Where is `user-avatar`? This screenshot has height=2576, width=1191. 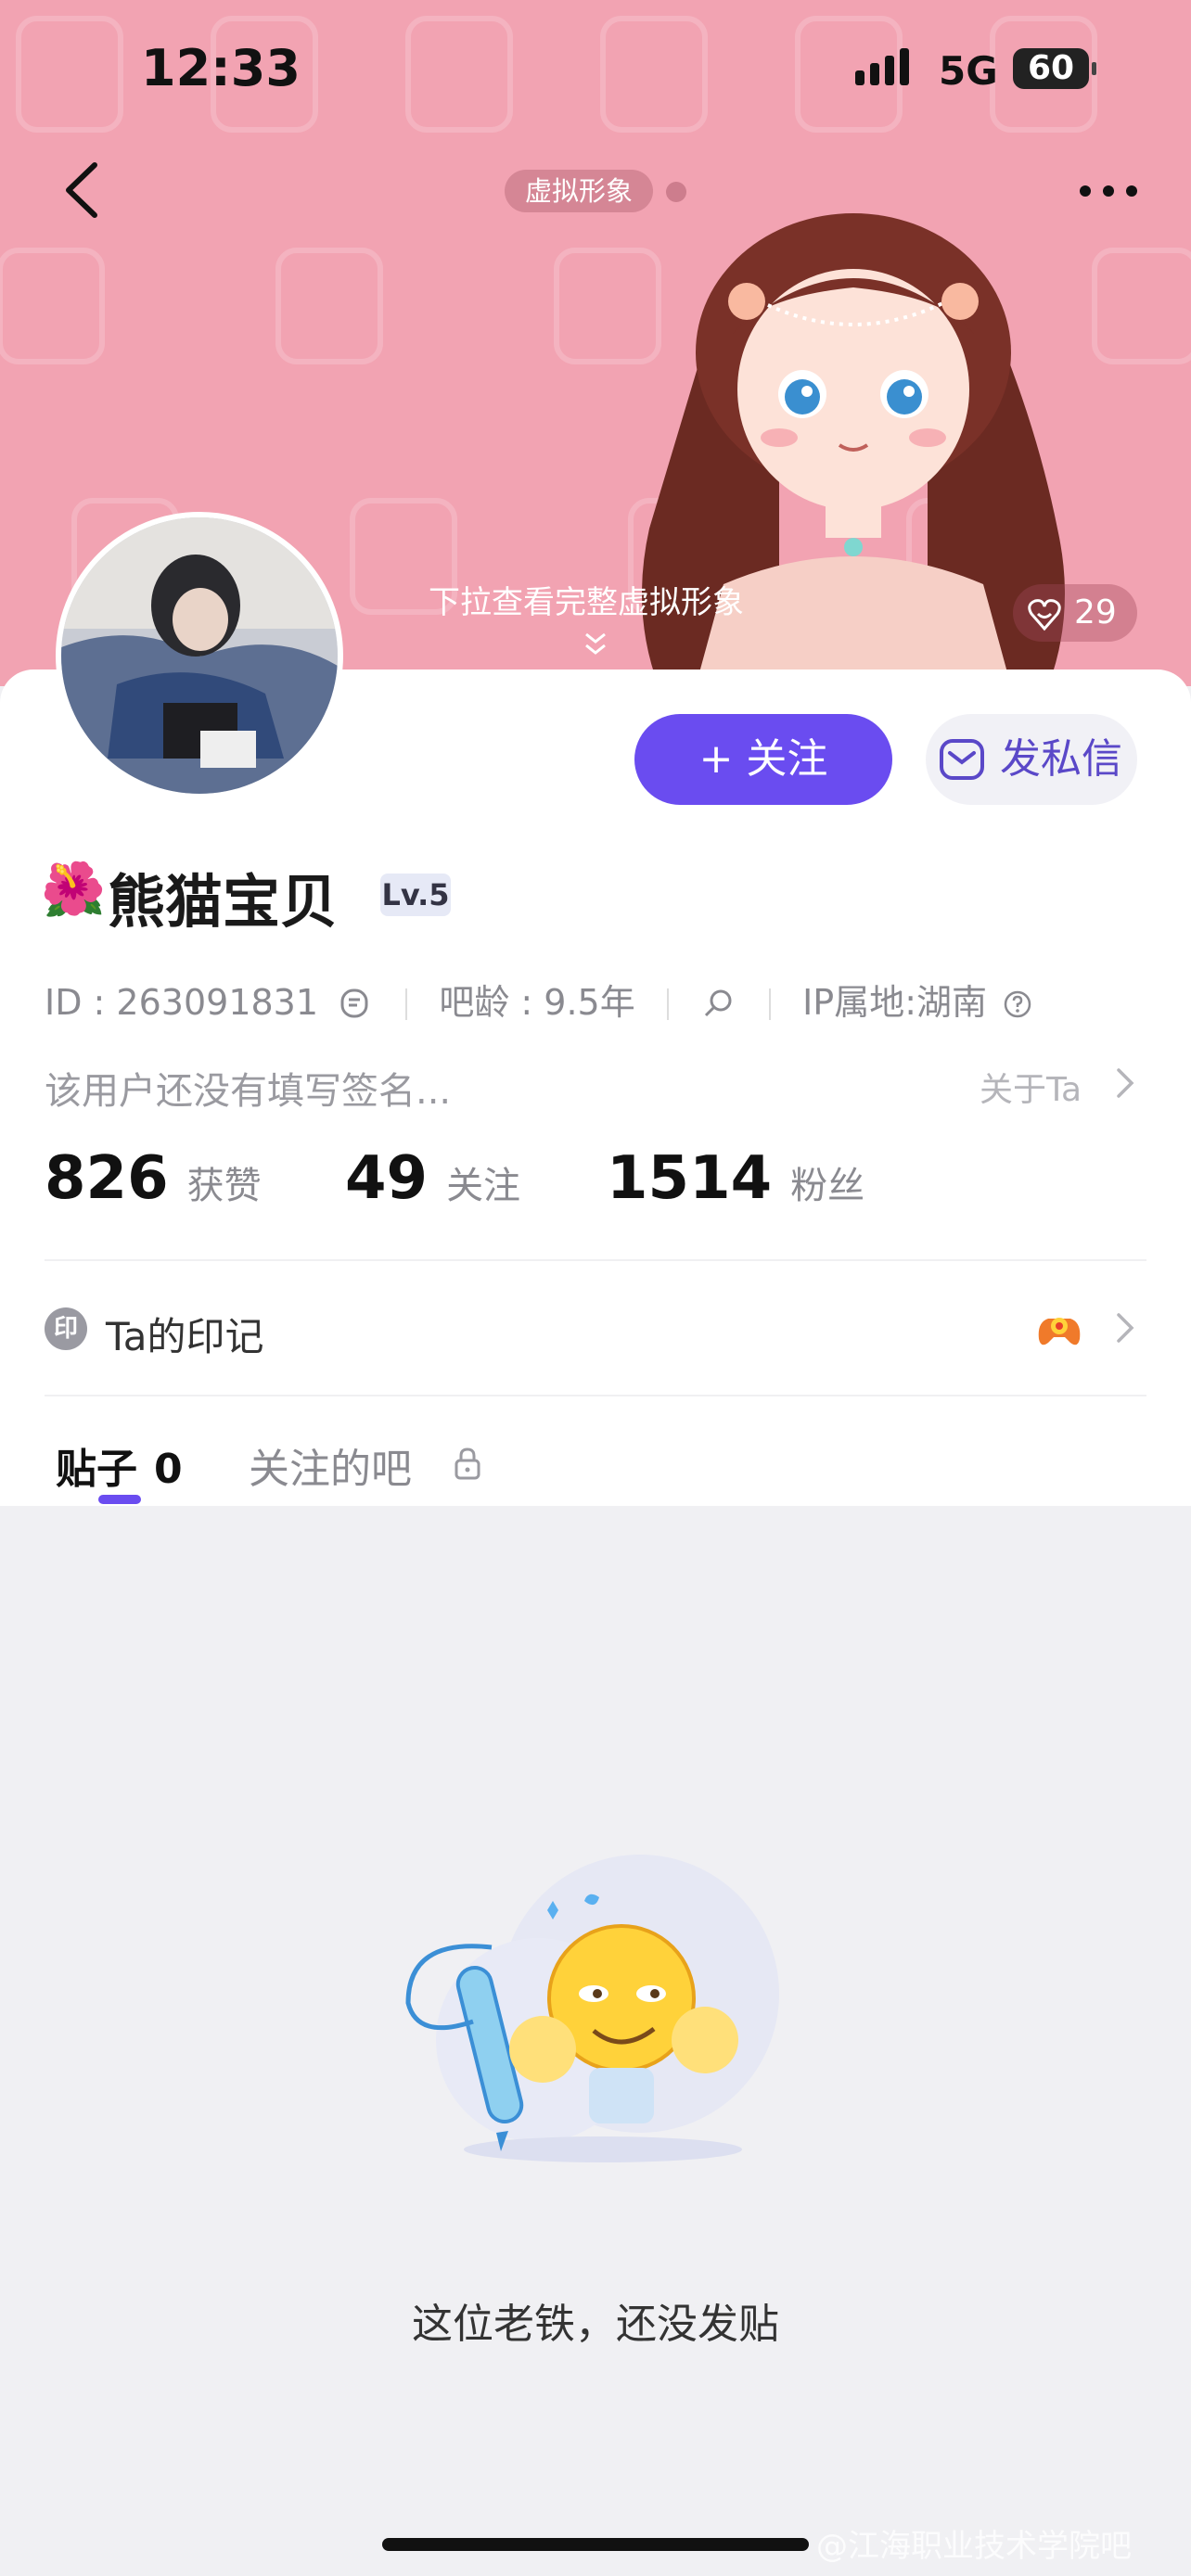
user-avatar is located at coordinates (199, 655).